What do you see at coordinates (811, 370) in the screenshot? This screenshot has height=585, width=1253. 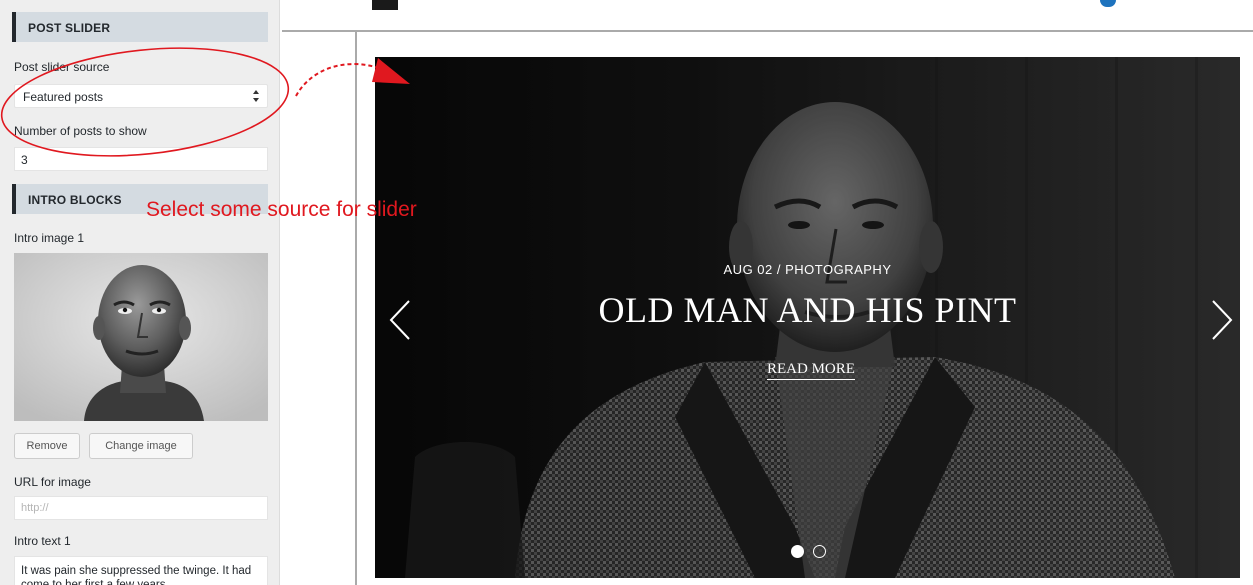 I see `read-more-link: READ MORE` at bounding box center [811, 370].